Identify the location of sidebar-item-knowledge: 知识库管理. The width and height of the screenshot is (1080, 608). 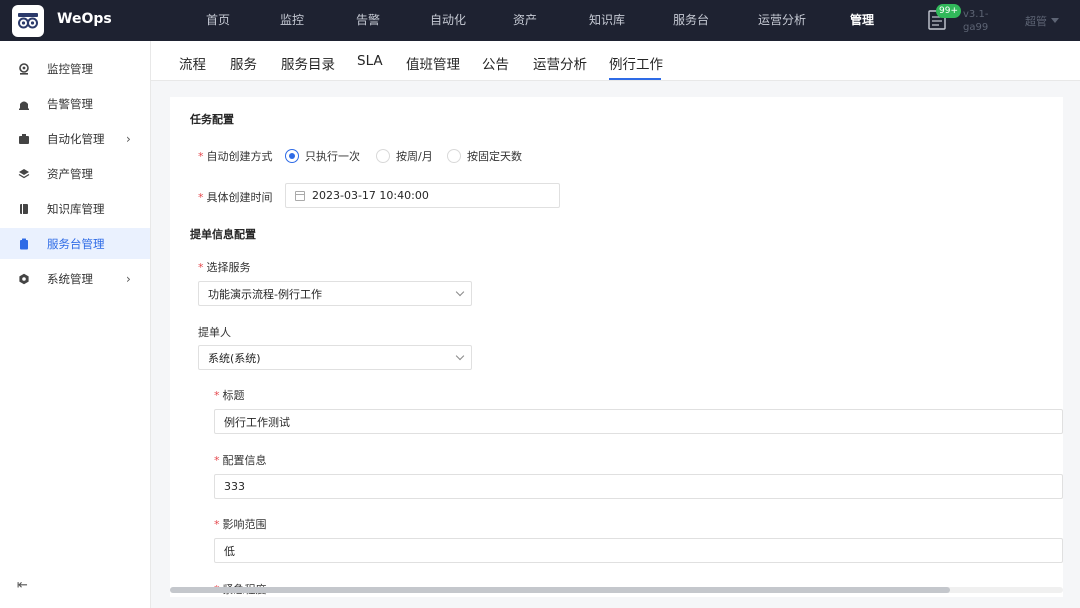
(75, 208).